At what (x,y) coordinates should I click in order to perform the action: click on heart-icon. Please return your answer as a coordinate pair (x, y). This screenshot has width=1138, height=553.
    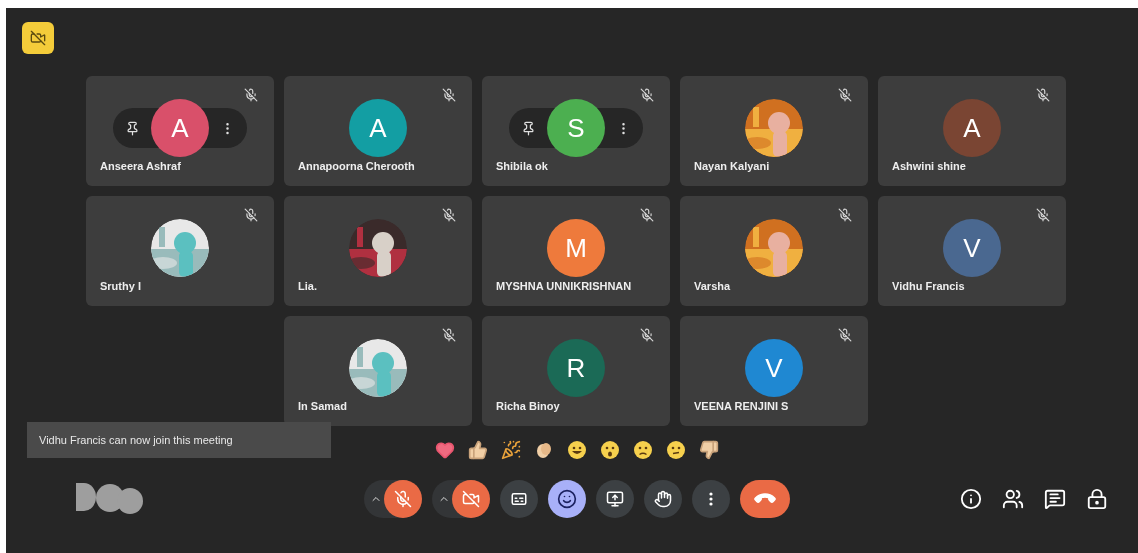
    Looking at the image, I should click on (445, 450).